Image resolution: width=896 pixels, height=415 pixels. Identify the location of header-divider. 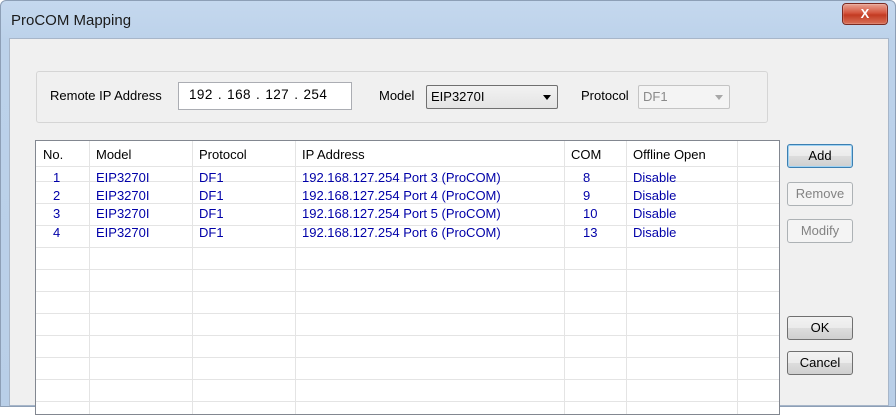
(407, 166).